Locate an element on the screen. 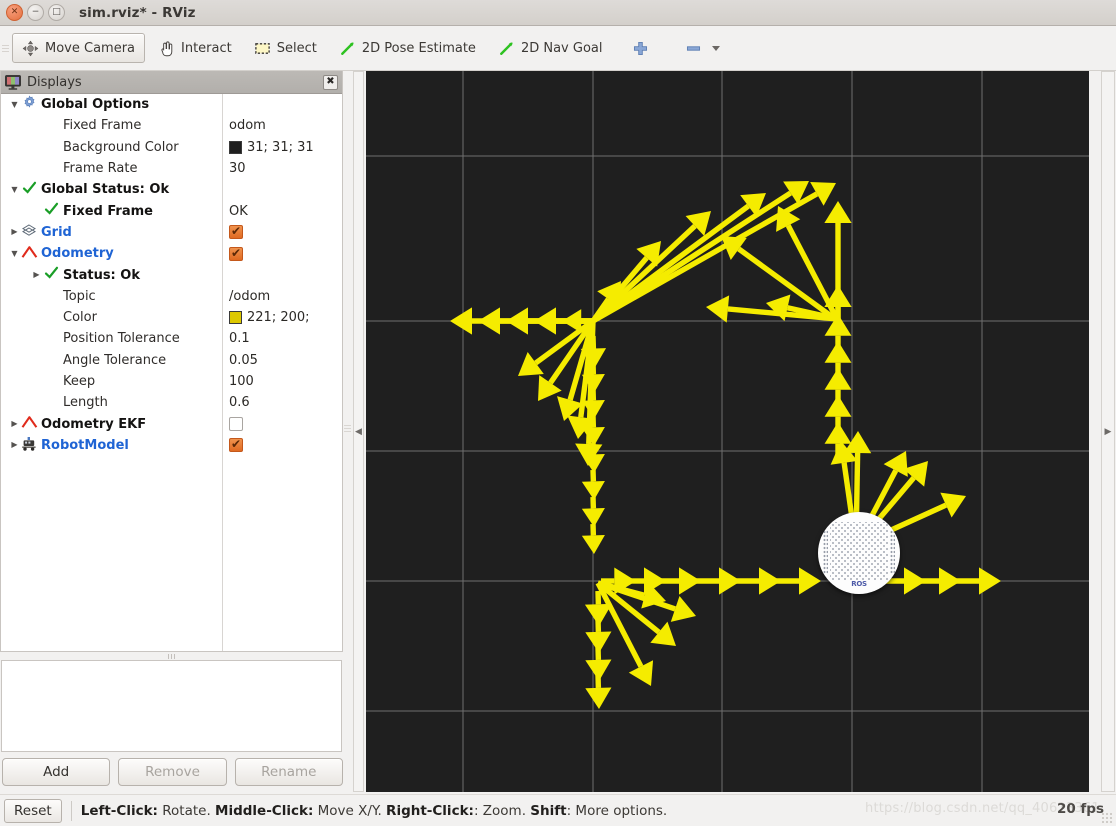 This screenshot has height=826, width=1116. display-tree-row-label: Global Options is located at coordinates (95, 105).